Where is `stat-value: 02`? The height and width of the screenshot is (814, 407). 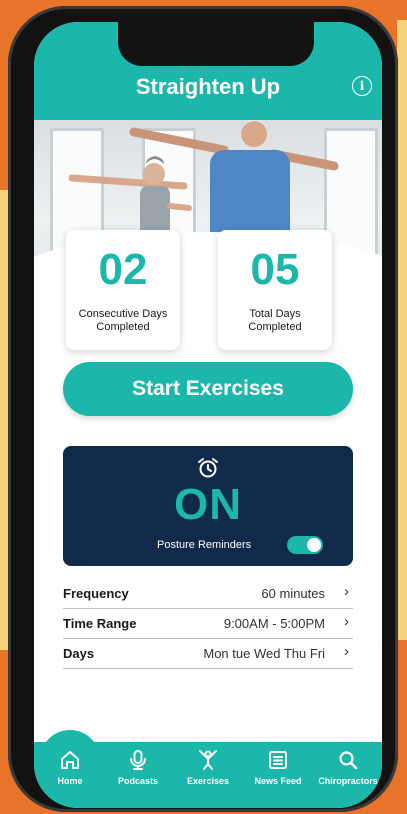 stat-value: 02 is located at coordinates (123, 269).